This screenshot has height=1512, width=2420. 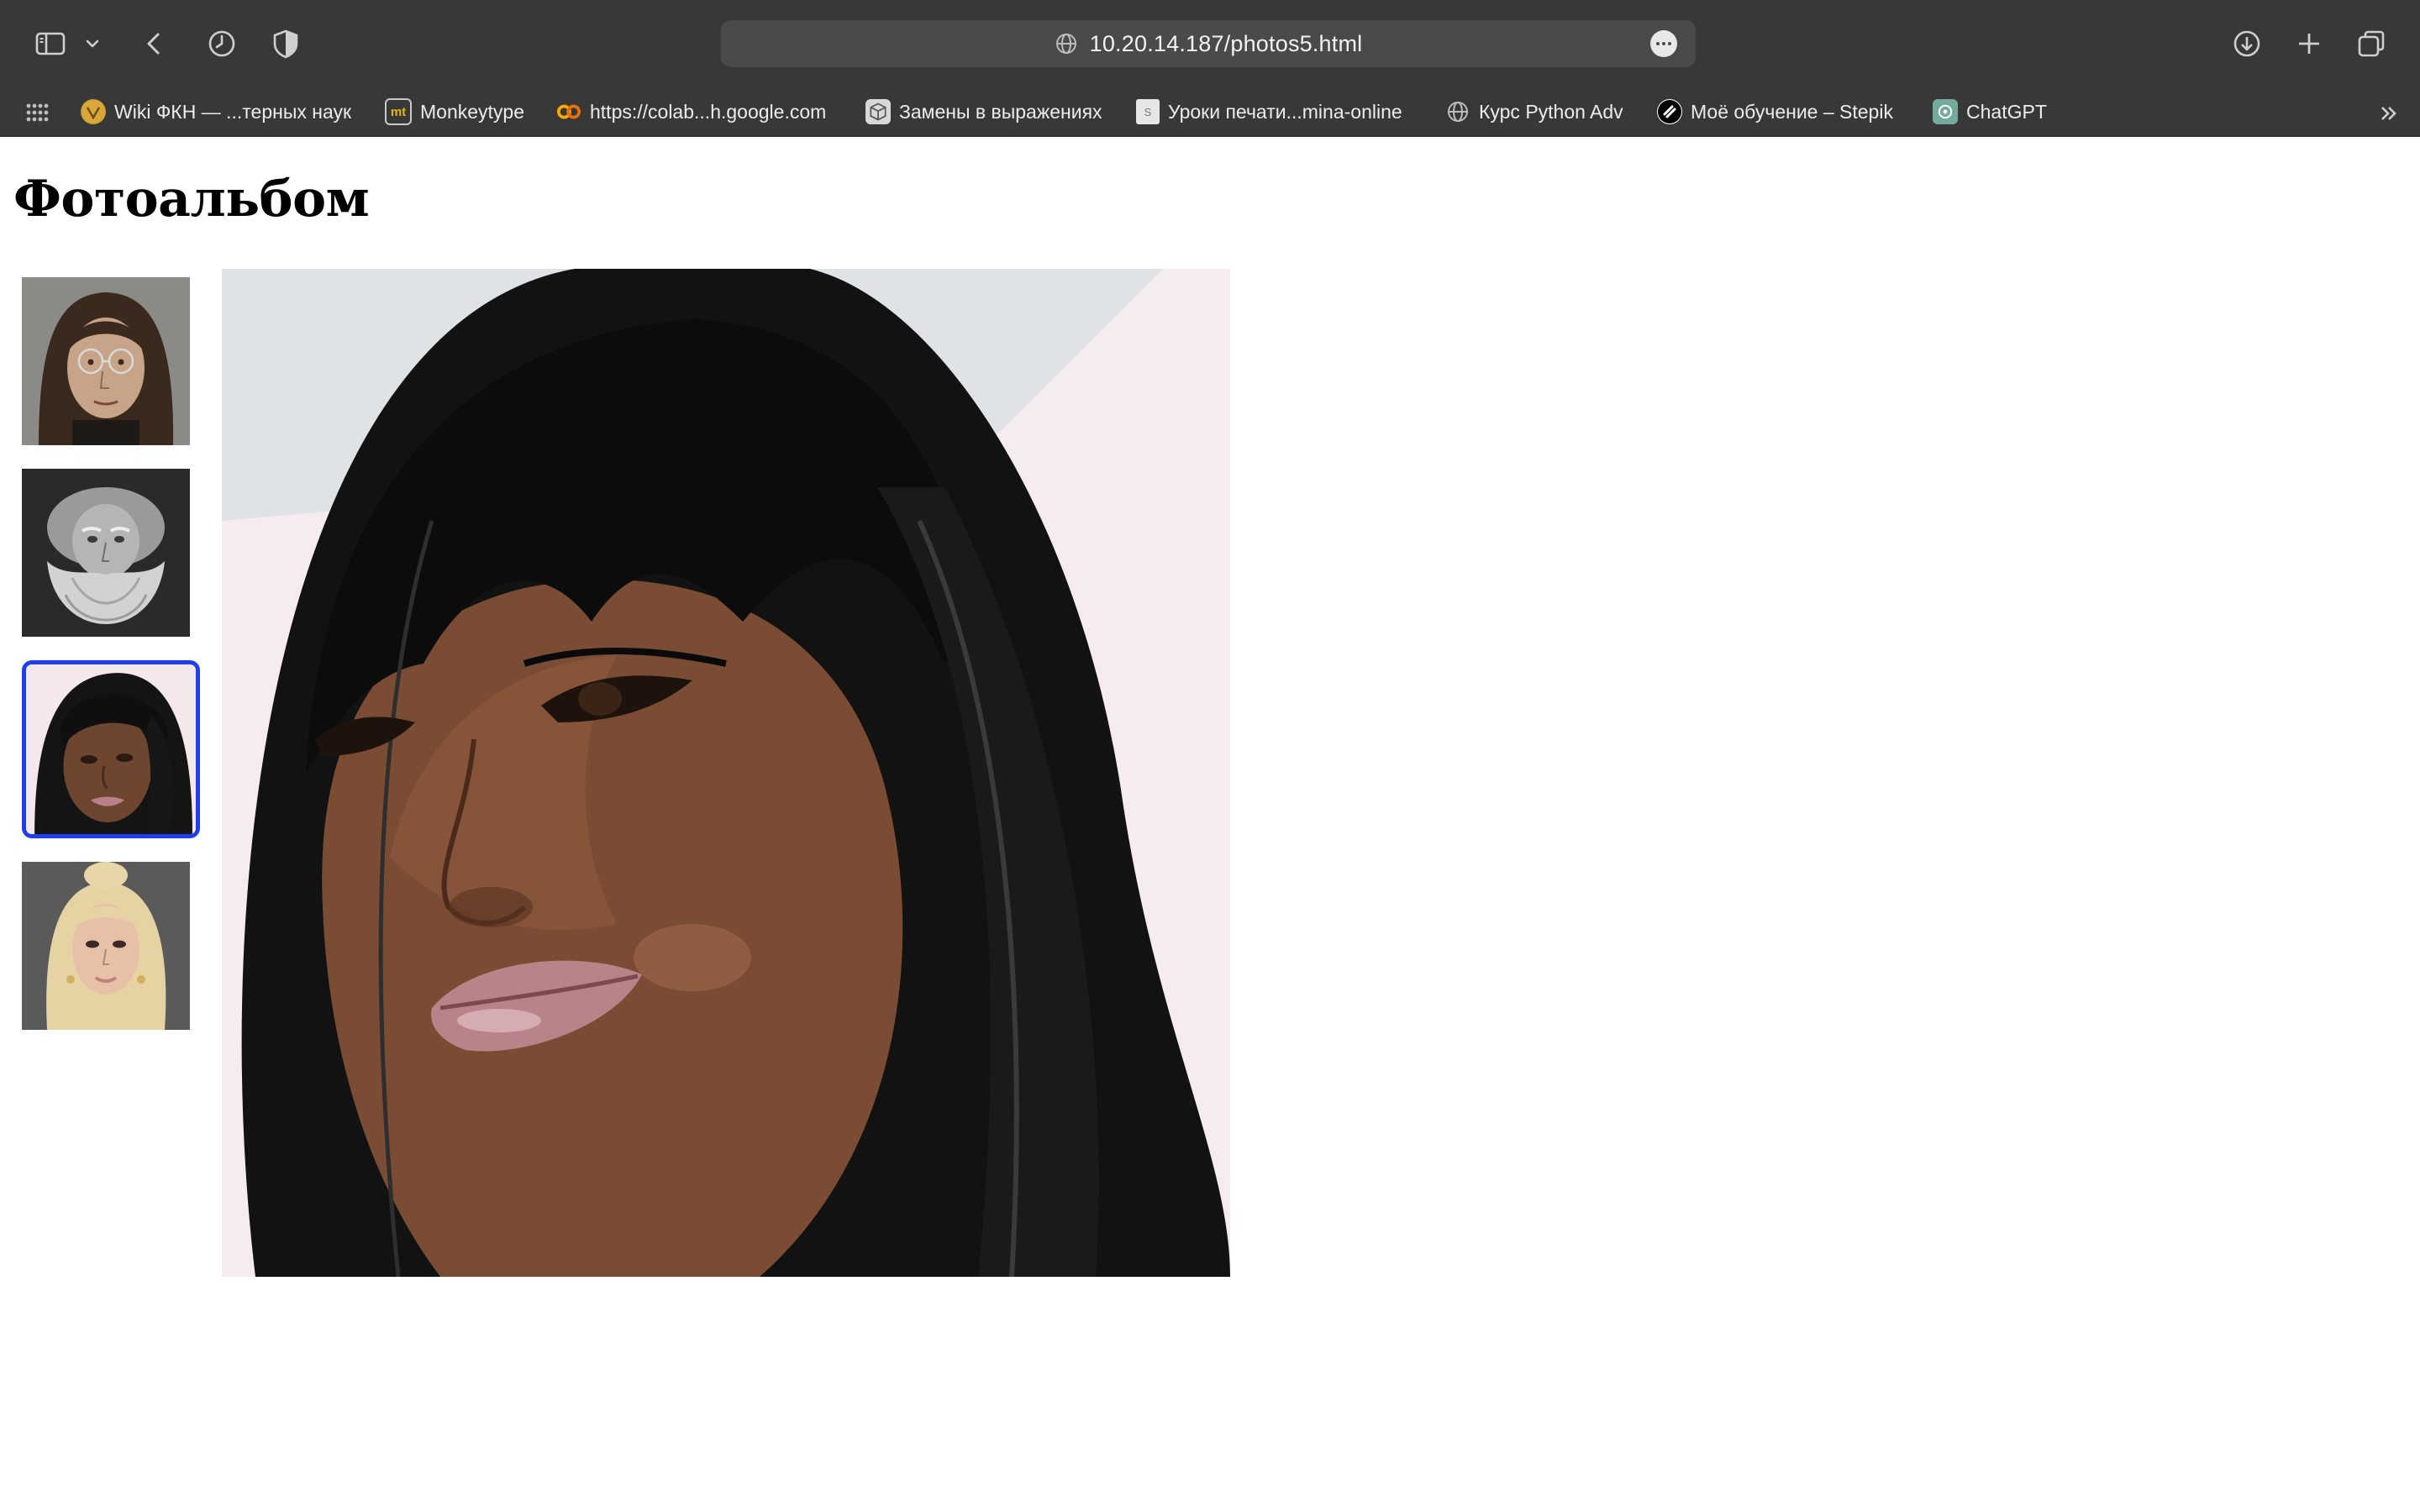 I want to click on bookmark-zameny: Замены в выражениях, so click(x=984, y=111).